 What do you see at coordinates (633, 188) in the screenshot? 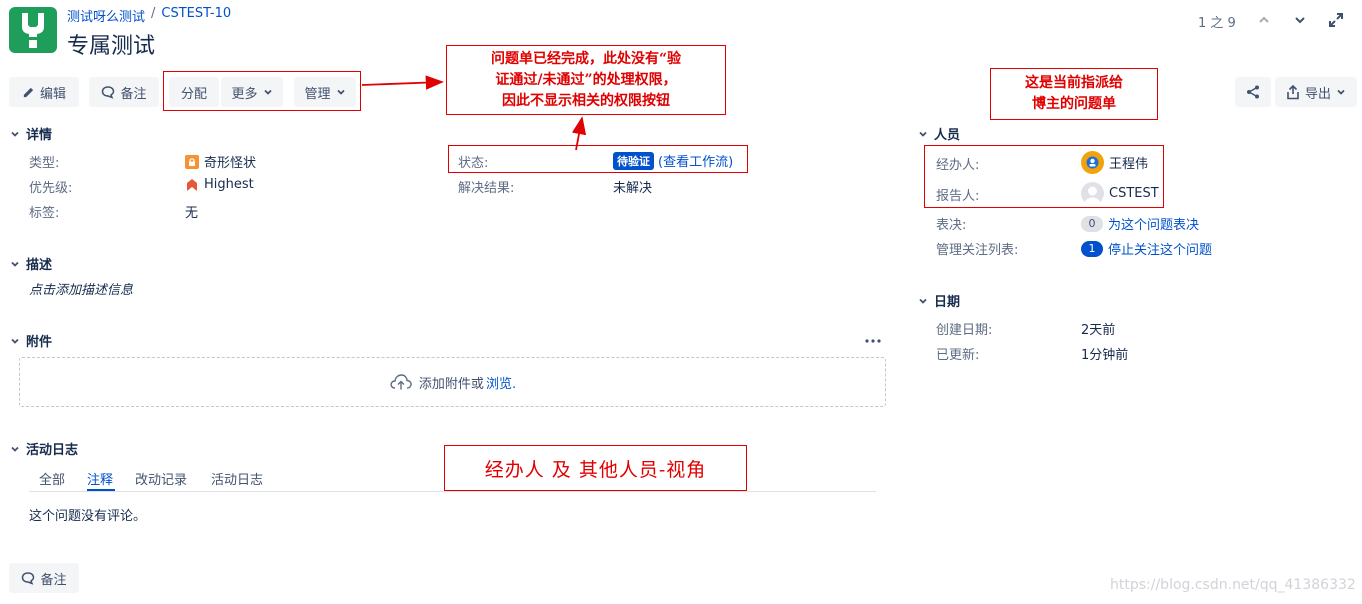
I see `resolution-value: 未解决` at bounding box center [633, 188].